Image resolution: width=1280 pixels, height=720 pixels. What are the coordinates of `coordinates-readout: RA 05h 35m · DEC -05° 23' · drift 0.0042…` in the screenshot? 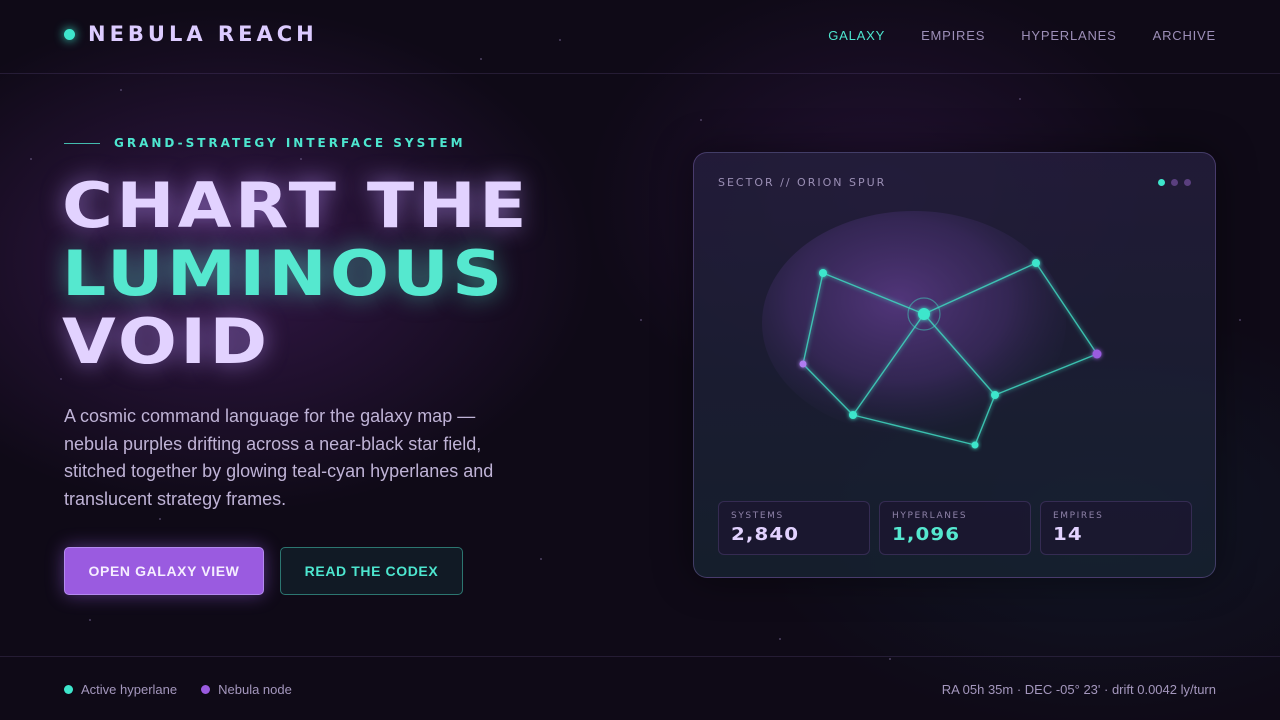 It's located at (1078, 689).